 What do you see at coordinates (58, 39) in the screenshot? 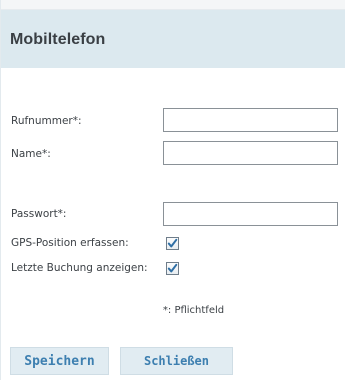
I see `dialog-title: Mobiltelefon` at bounding box center [58, 39].